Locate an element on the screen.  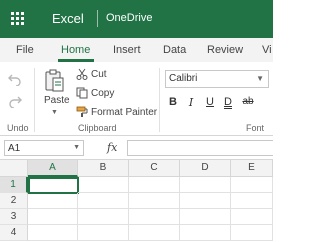
formula-bar: A1 ▼ fx is located at coordinates (136, 148).